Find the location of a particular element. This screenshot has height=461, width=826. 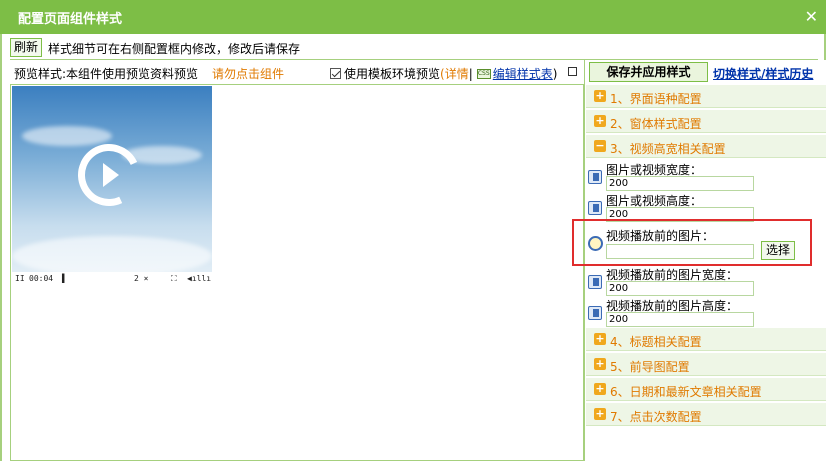

section-label: 7、点击次数配置 is located at coordinates (656, 417).